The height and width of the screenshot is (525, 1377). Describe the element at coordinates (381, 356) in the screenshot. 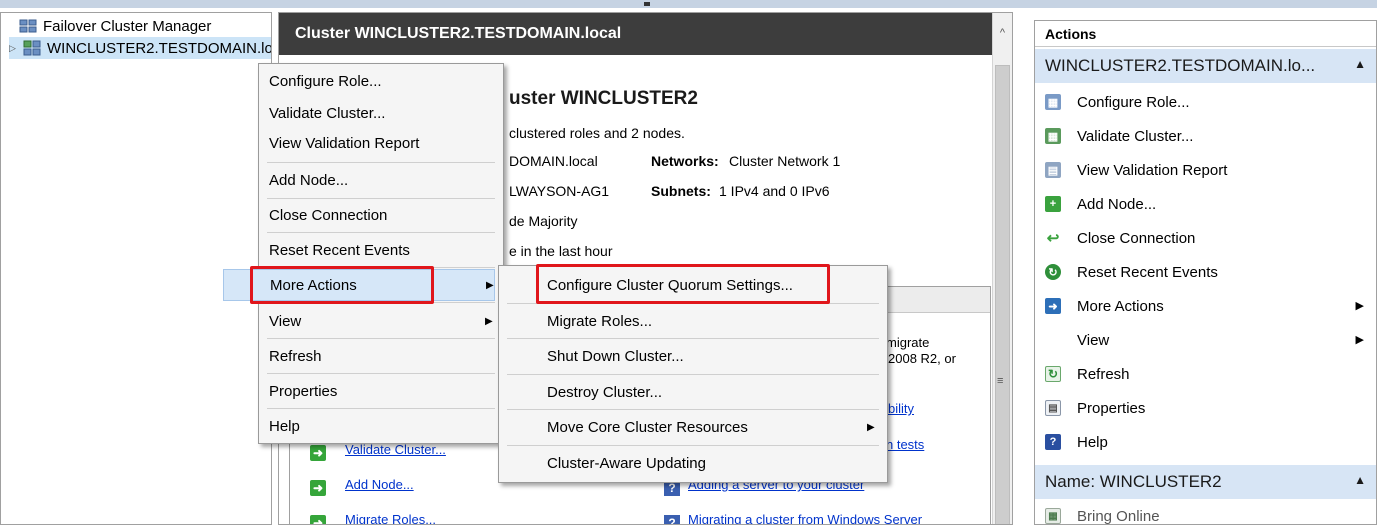

I see `menu-refresh: Refresh` at that location.